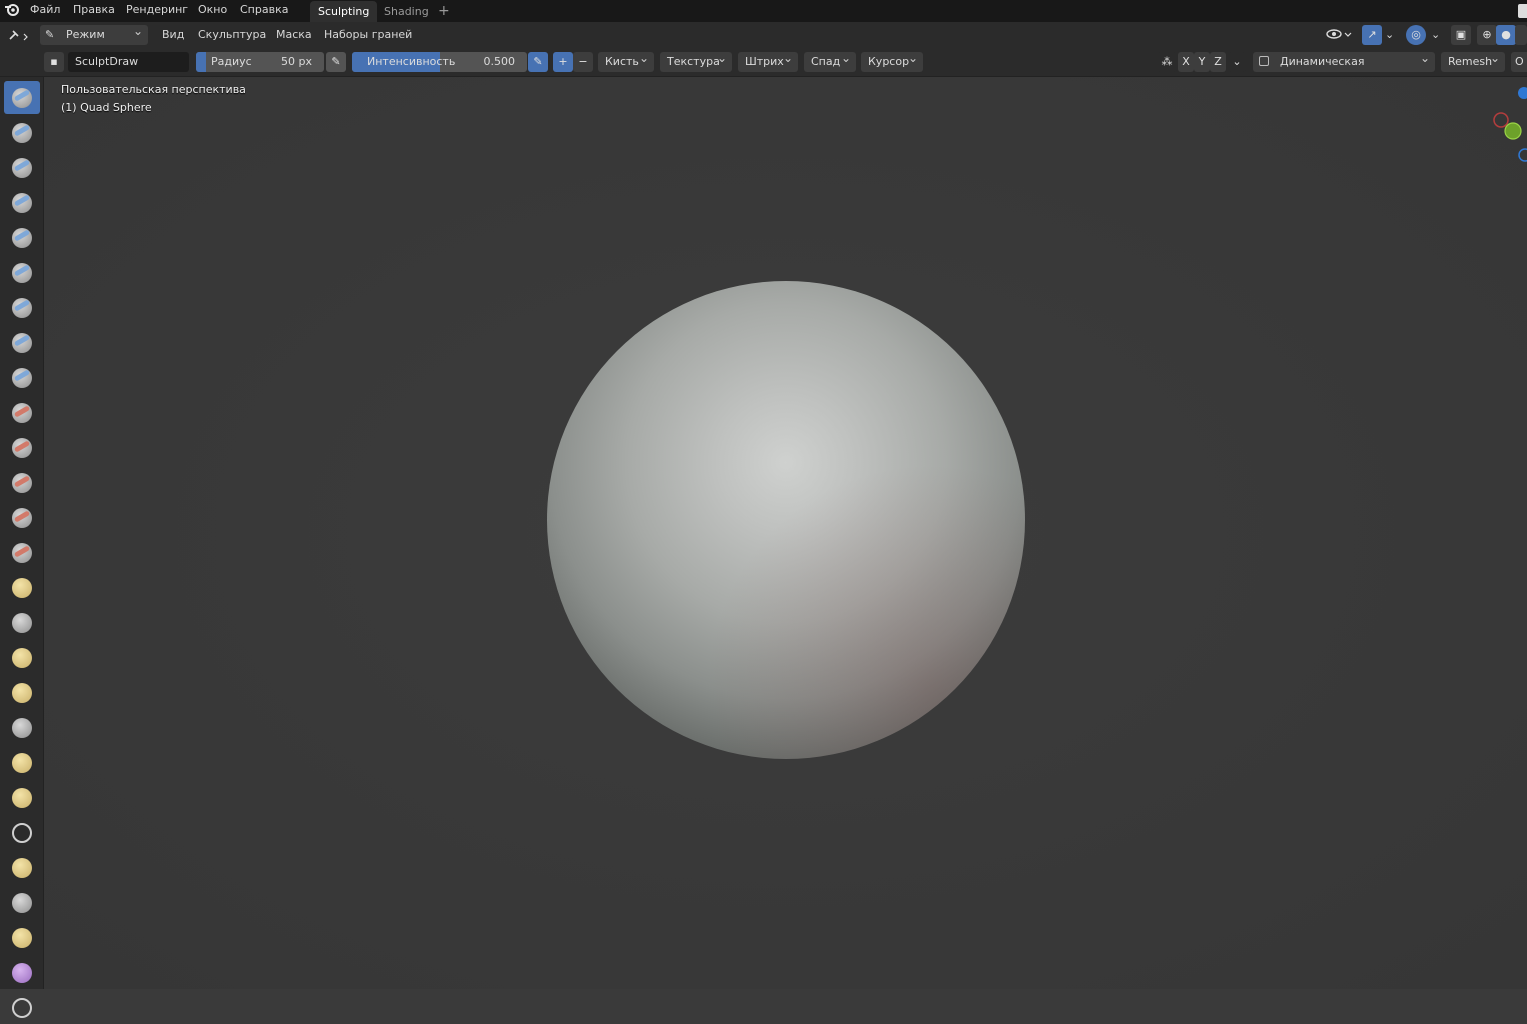  I want to click on tool-cloth-button, so click(22, 937).